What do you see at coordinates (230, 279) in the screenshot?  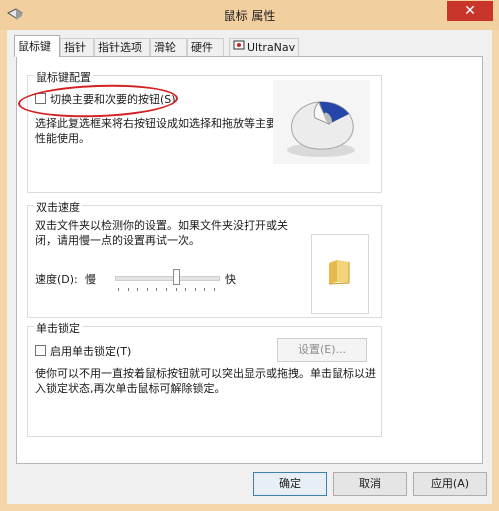 I see `fast-label: 快` at bounding box center [230, 279].